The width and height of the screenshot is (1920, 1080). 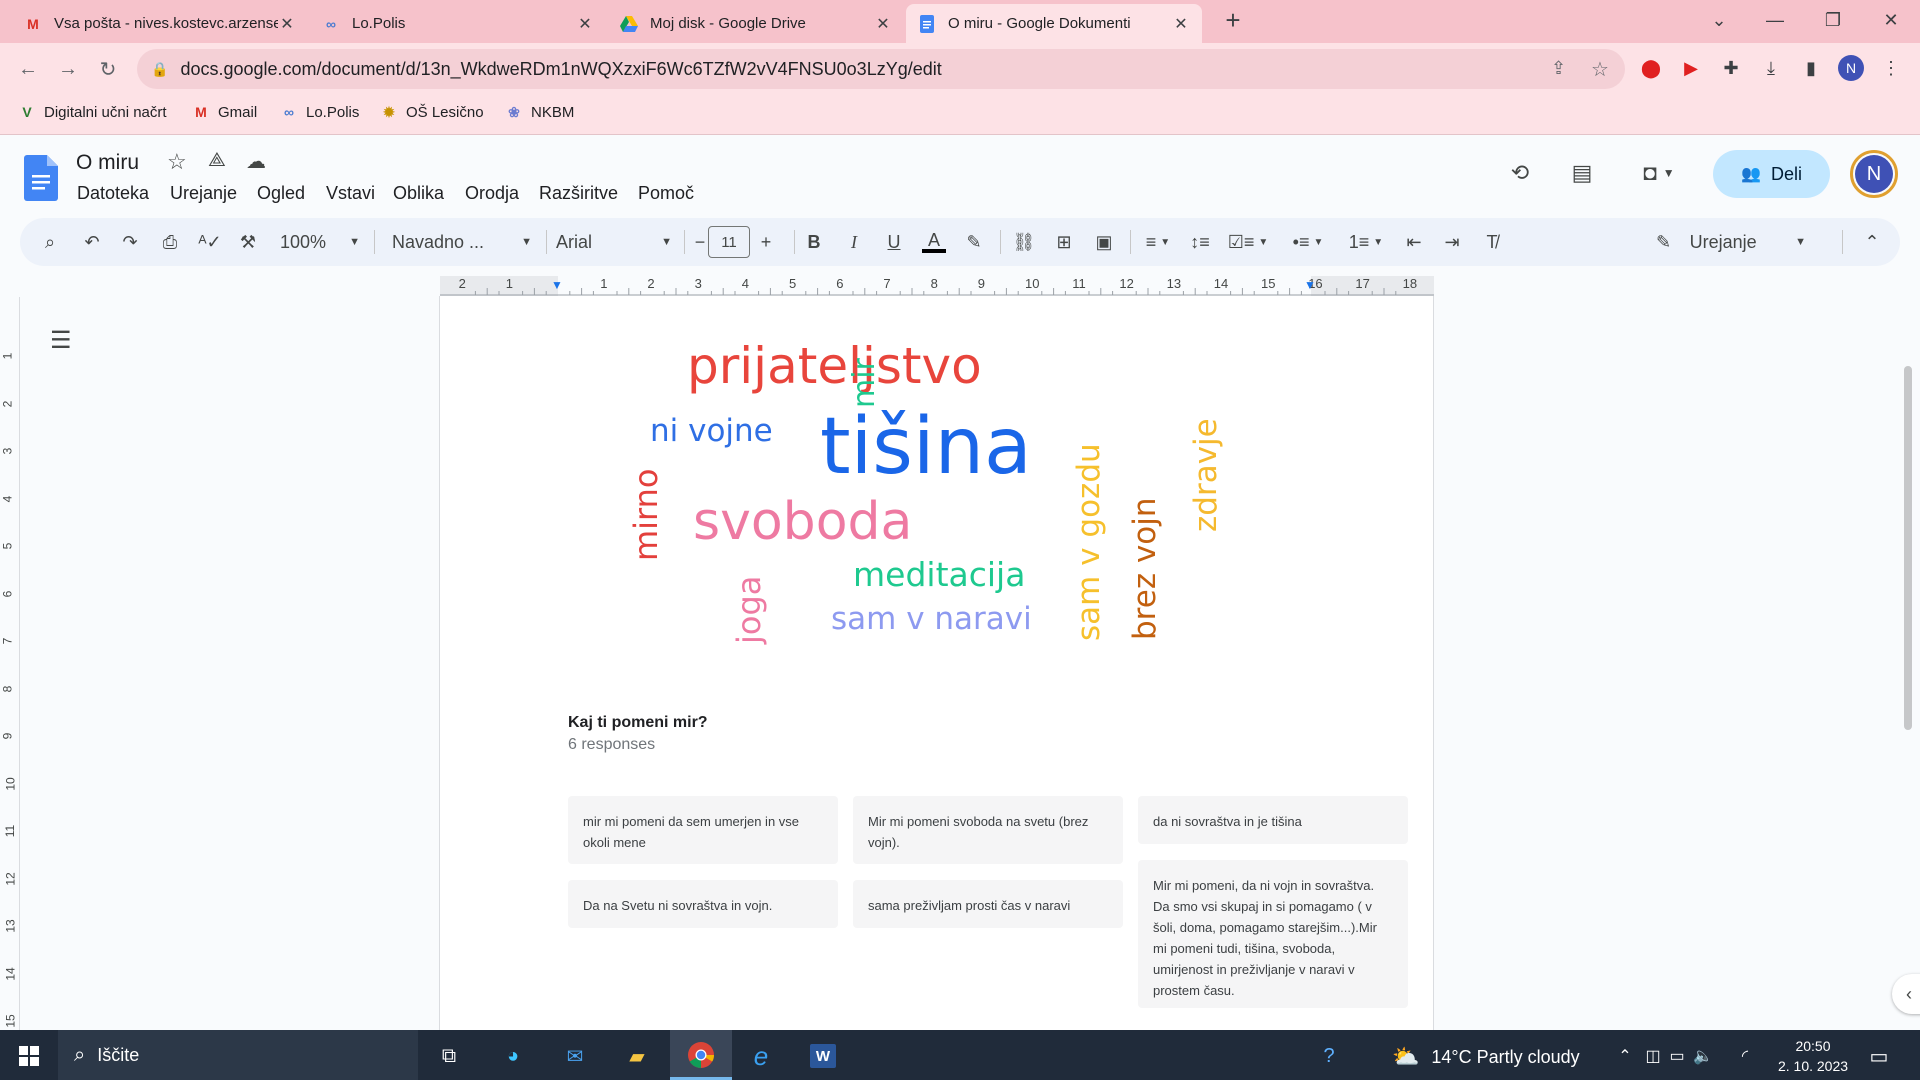 What do you see at coordinates (29, 1056) in the screenshot?
I see `windows-start-icon` at bounding box center [29, 1056].